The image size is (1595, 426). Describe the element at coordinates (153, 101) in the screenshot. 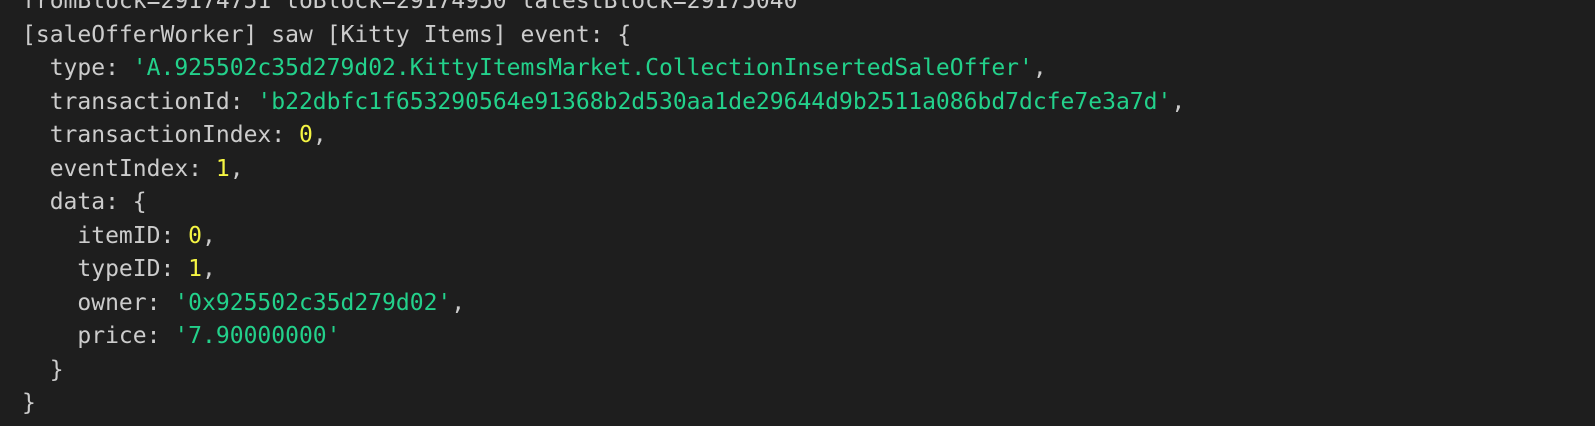

I see `log-text: transactionId:` at that location.